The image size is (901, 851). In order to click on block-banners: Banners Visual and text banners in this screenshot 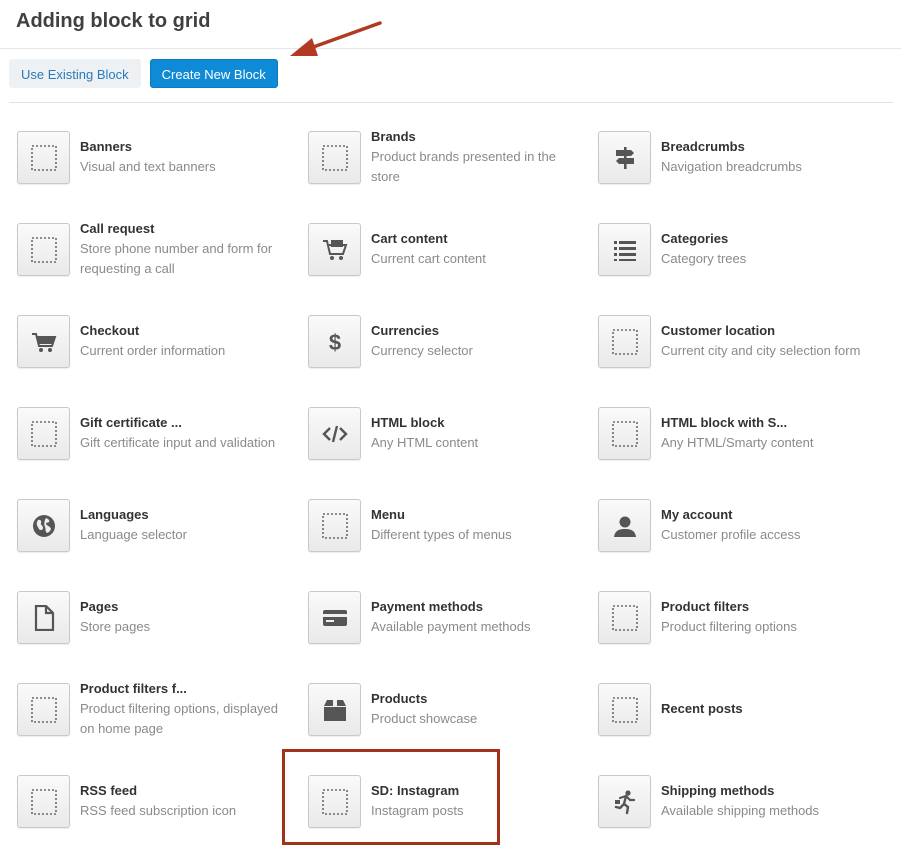, I will do `click(152, 157)`.